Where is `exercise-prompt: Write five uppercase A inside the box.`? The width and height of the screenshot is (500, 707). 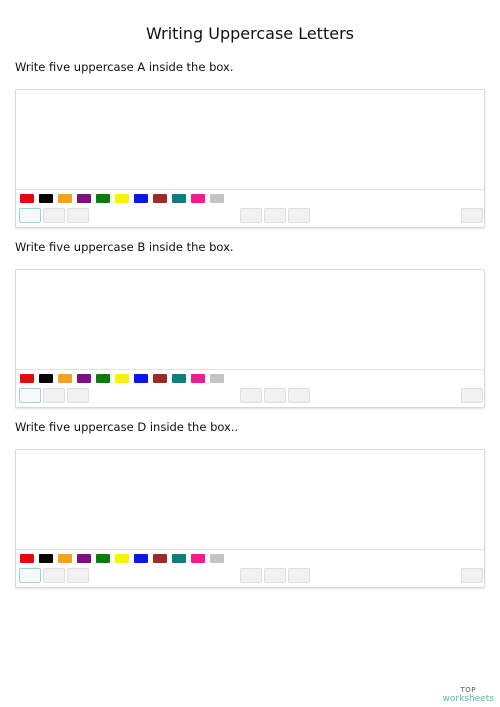
exercise-prompt: Write five uppercase A inside the box. is located at coordinates (124, 67).